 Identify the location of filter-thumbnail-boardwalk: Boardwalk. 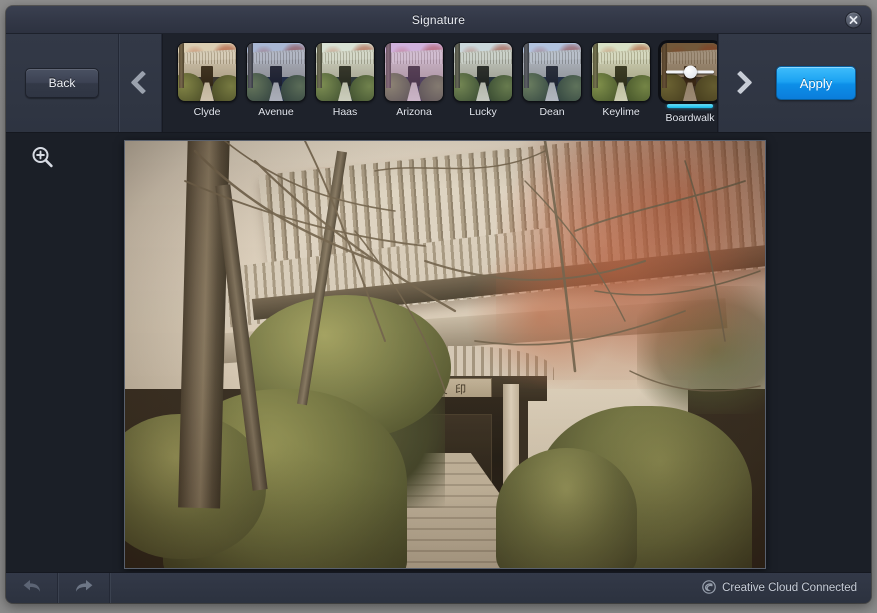
(688, 83).